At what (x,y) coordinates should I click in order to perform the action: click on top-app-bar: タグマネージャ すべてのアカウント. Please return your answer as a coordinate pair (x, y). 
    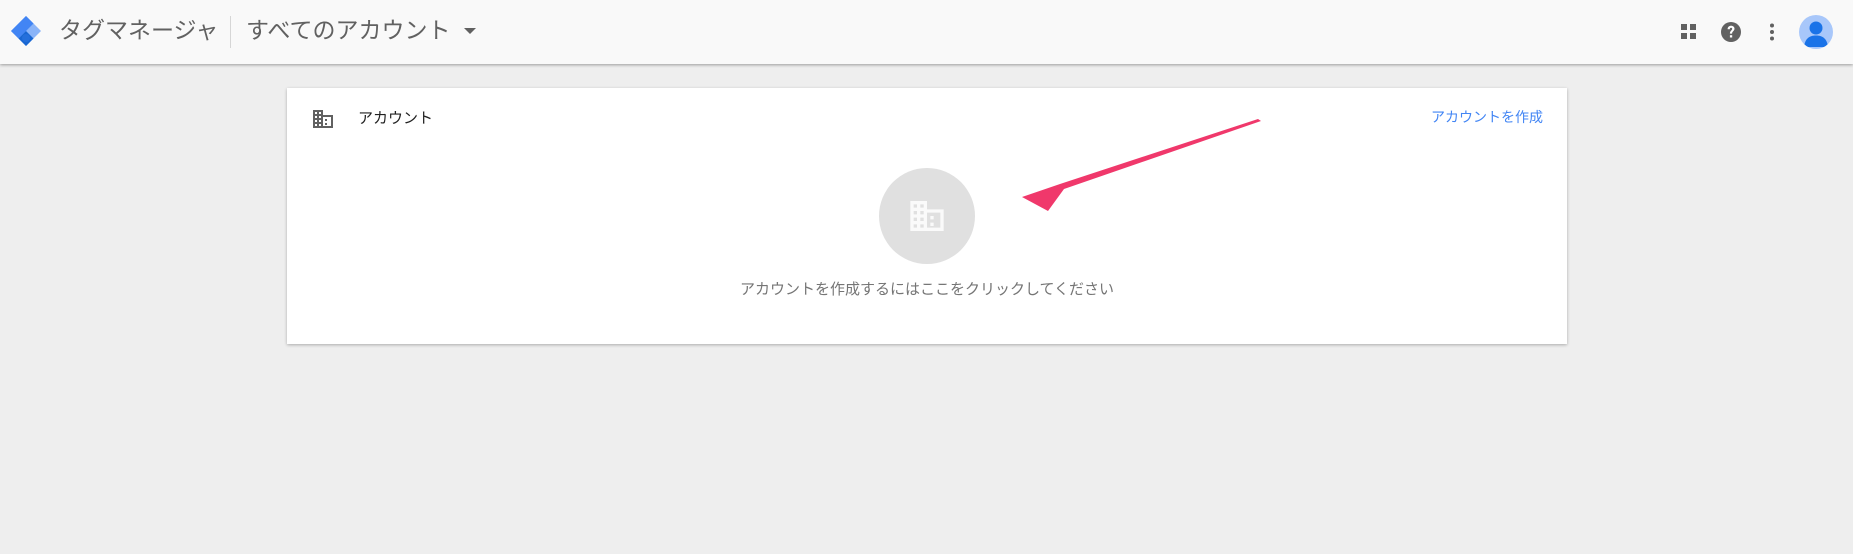
    Looking at the image, I should click on (926, 32).